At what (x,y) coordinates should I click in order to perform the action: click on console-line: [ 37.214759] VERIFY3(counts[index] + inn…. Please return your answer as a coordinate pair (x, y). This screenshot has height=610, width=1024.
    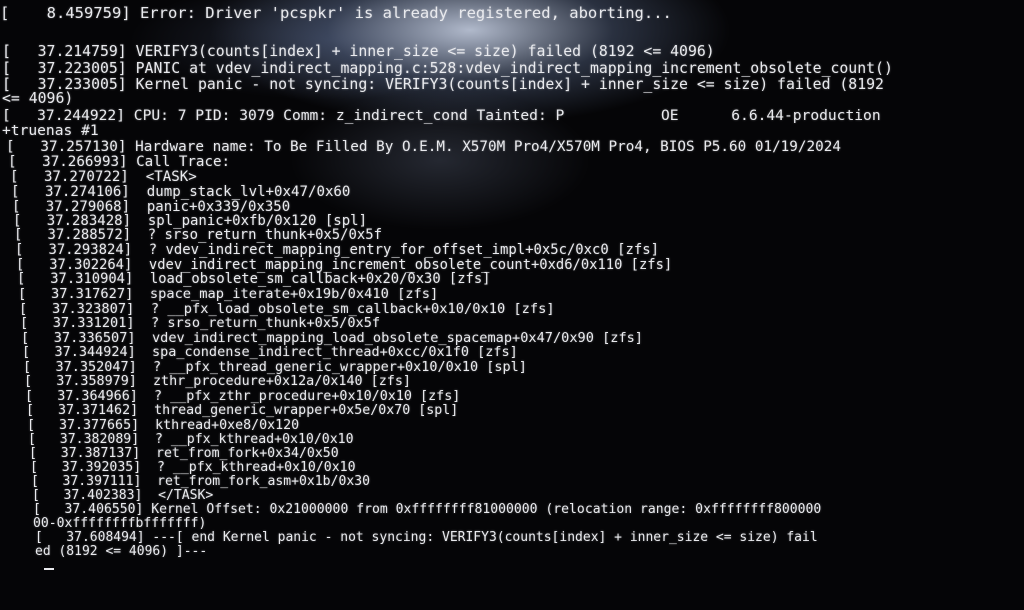
    Looking at the image, I should click on (358, 51).